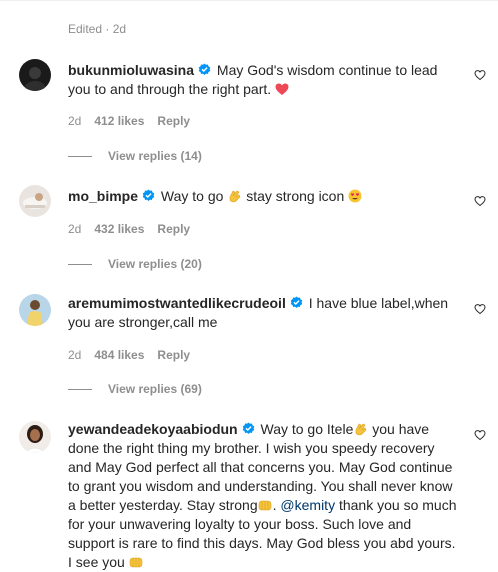 This screenshot has width=498, height=572. What do you see at coordinates (103, 196) in the screenshot?
I see `username: mo_bimpe` at bounding box center [103, 196].